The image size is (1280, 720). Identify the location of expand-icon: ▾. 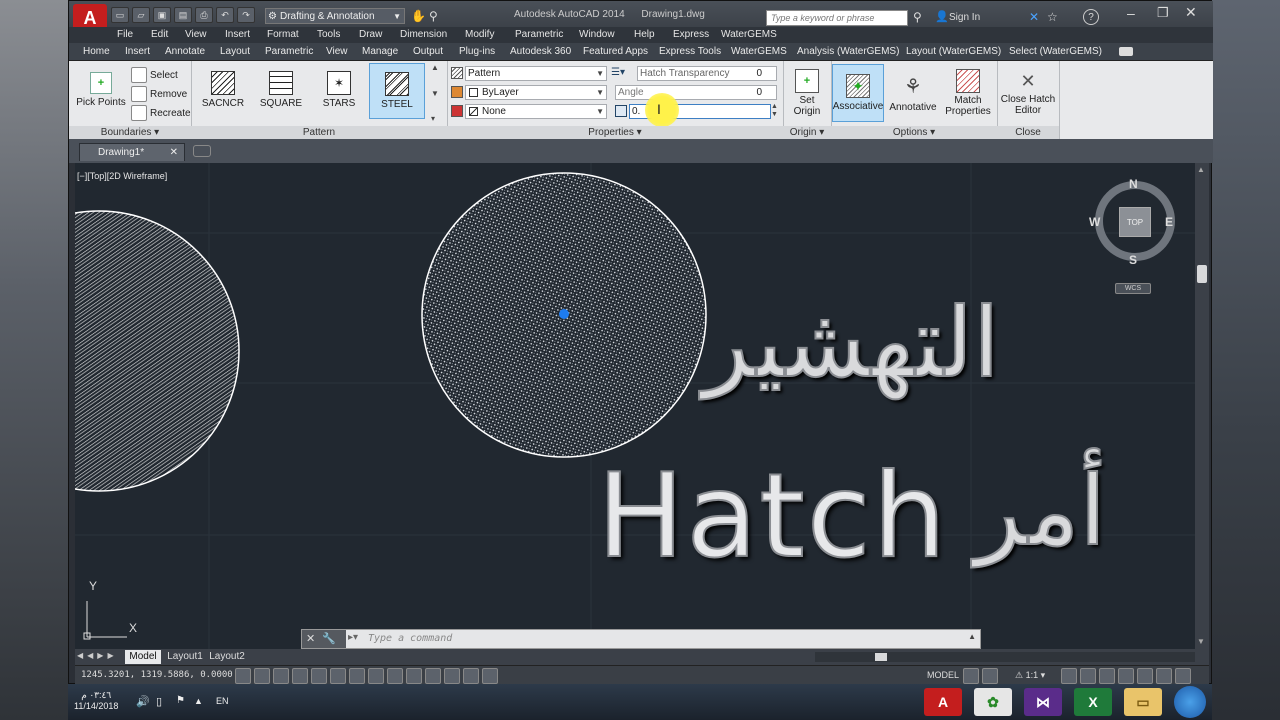
(437, 118).